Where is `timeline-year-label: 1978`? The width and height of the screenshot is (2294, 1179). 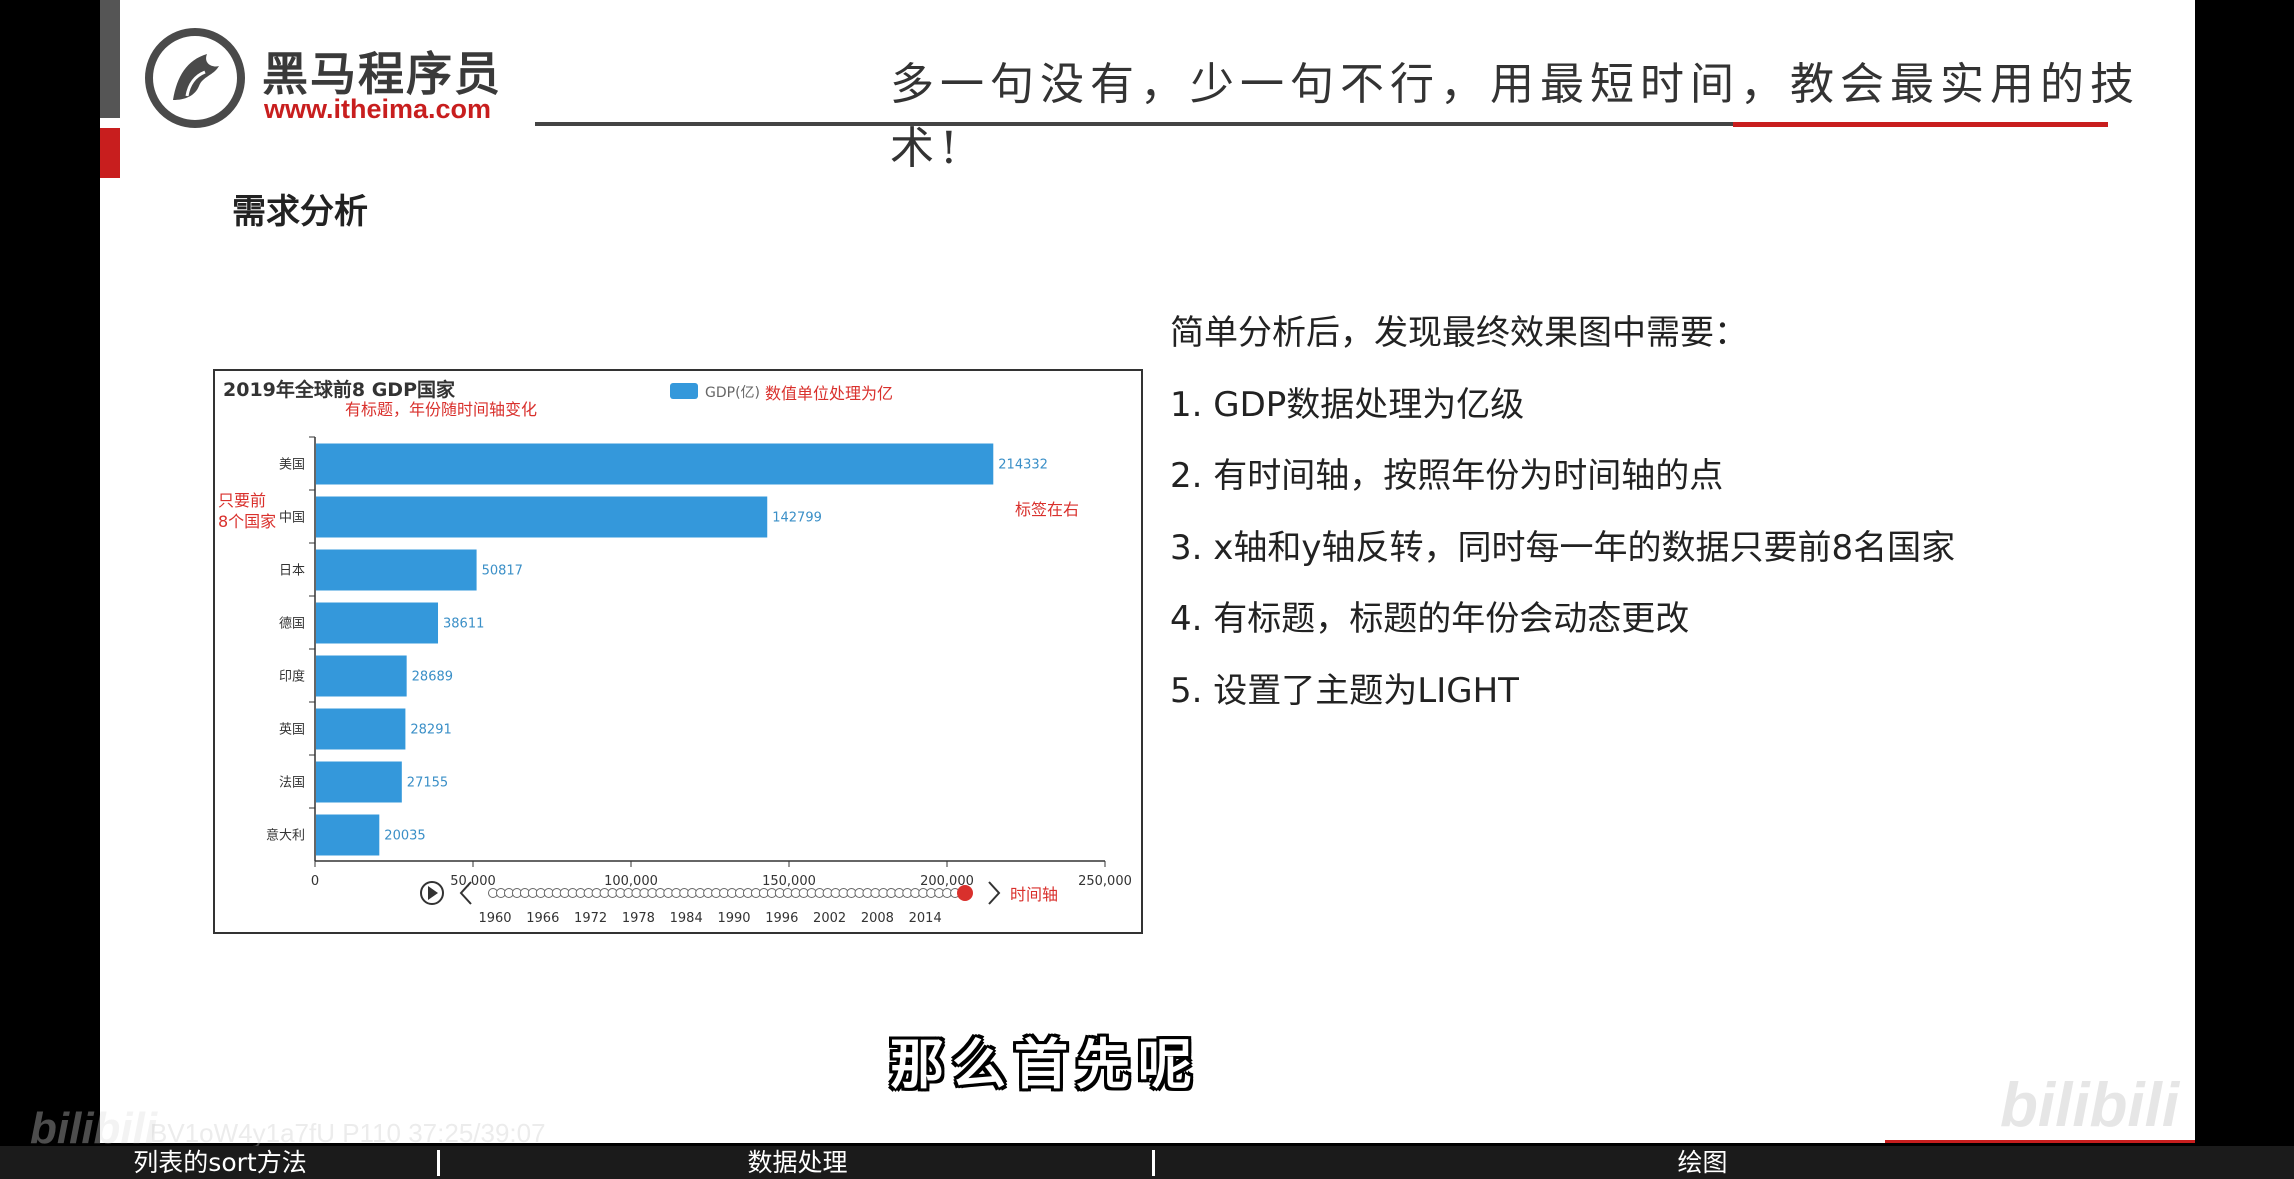
timeline-year-label: 1978 is located at coordinates (638, 918).